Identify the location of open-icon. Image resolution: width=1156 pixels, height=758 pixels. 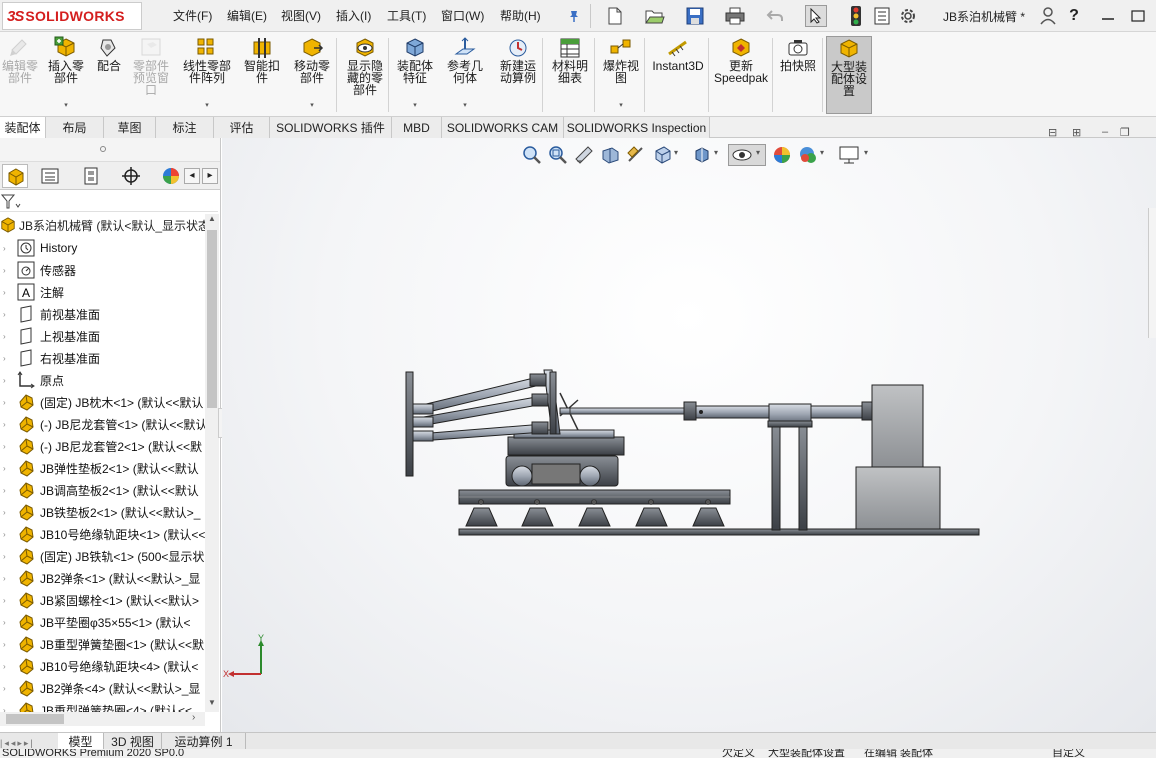
(655, 16).